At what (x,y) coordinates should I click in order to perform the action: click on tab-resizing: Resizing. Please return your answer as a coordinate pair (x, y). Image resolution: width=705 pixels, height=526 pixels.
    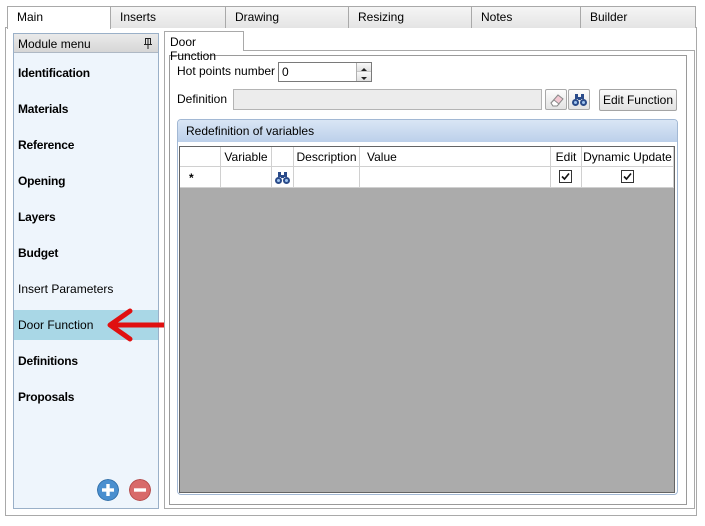
    Looking at the image, I should click on (410, 17).